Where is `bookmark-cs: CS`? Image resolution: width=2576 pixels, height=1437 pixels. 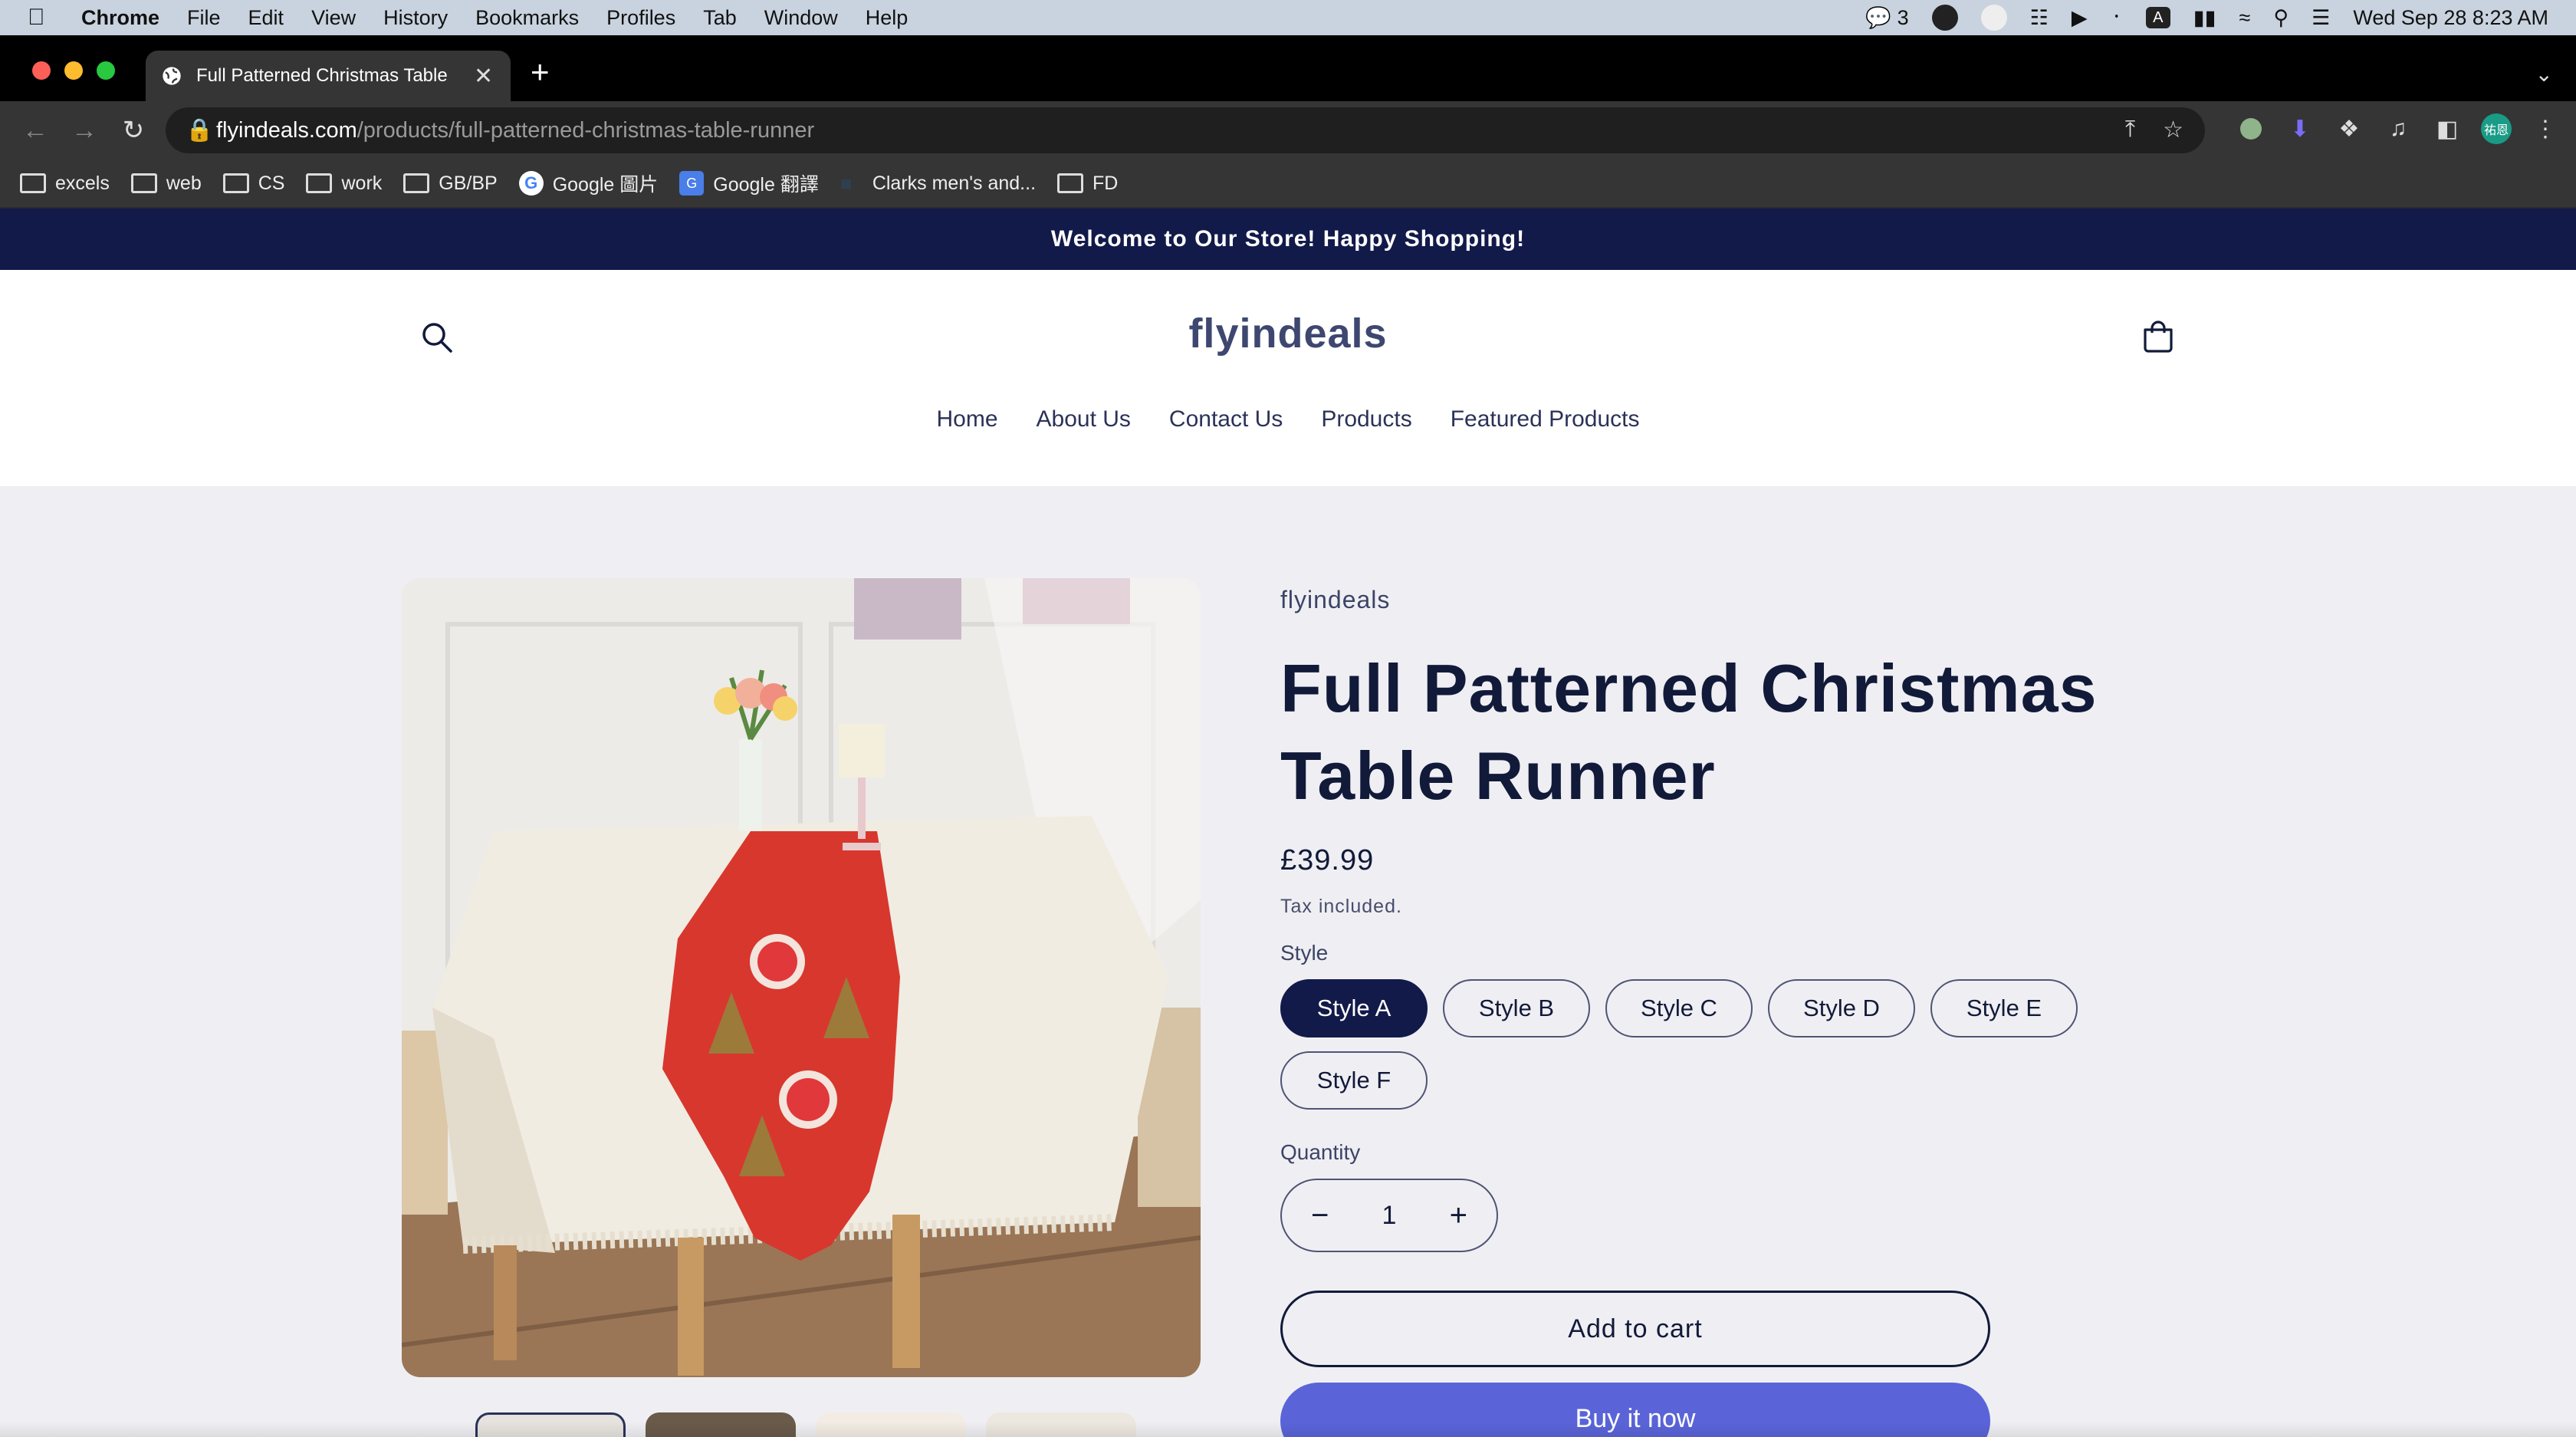
bookmark-cs: CS is located at coordinates (254, 183).